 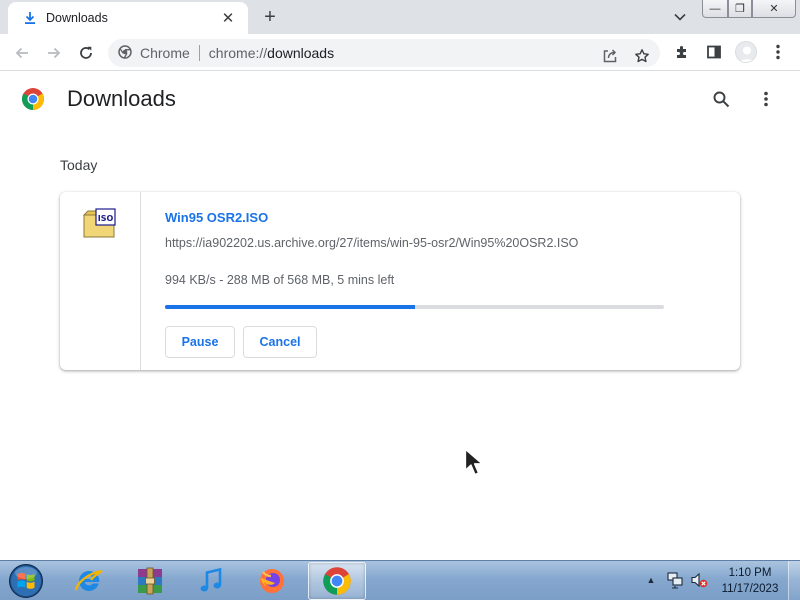 I want to click on back-button, so click(x=22, y=53).